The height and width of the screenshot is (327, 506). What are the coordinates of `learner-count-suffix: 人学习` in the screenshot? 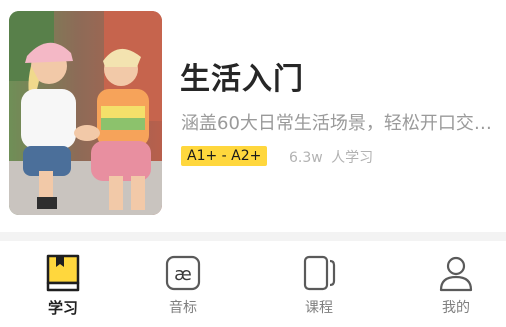 It's located at (352, 158).